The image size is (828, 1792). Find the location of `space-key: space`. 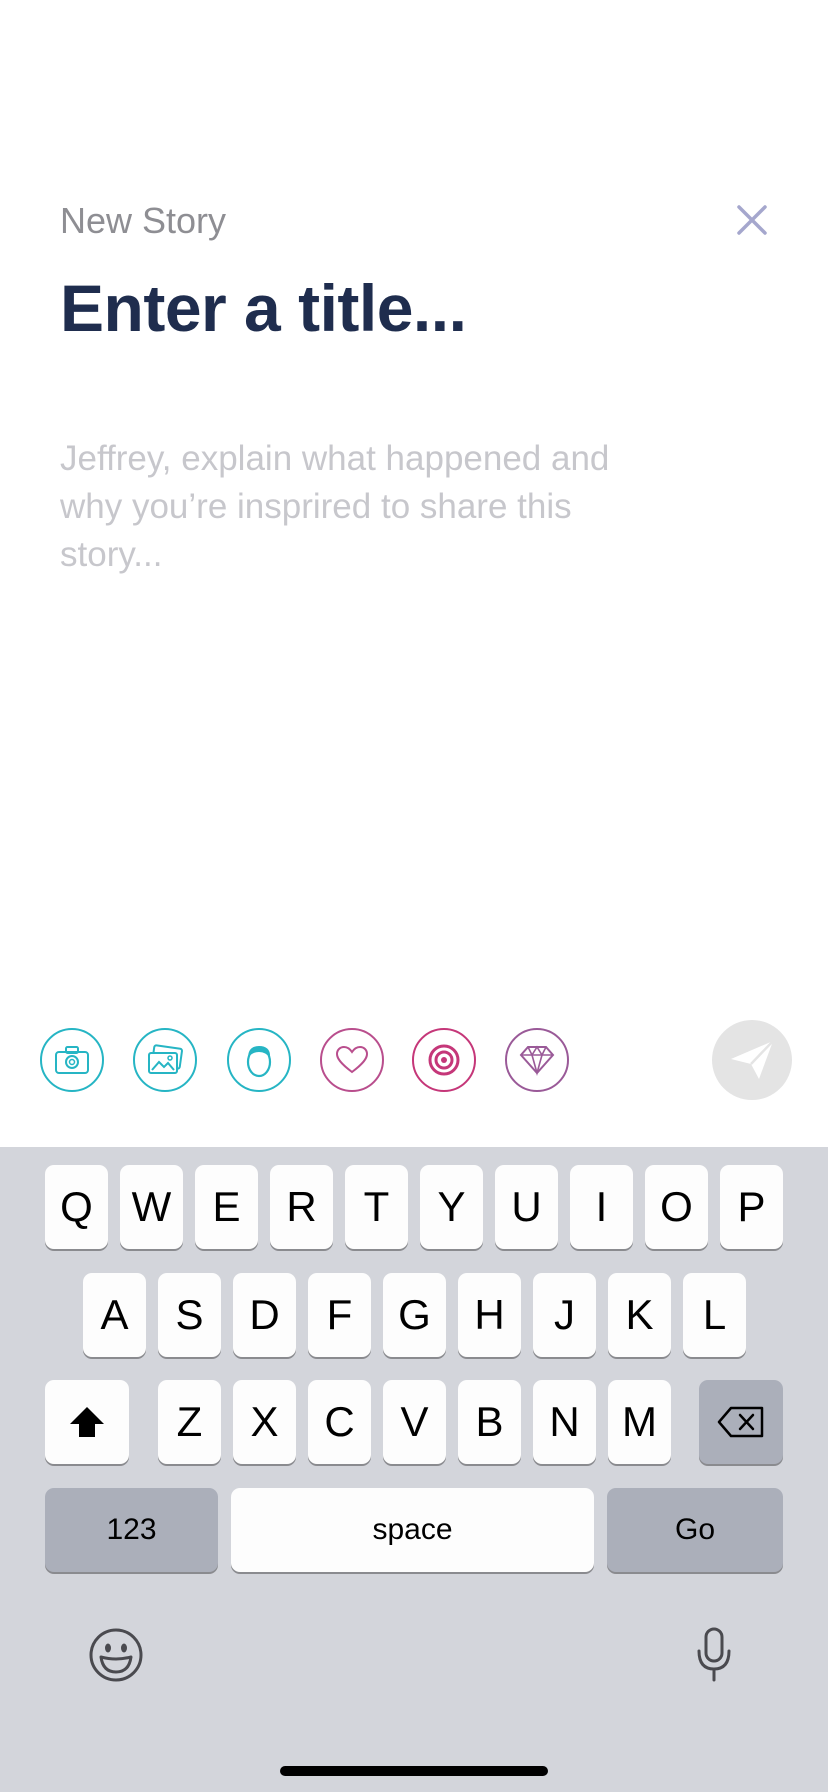

space-key: space is located at coordinates (412, 1530).